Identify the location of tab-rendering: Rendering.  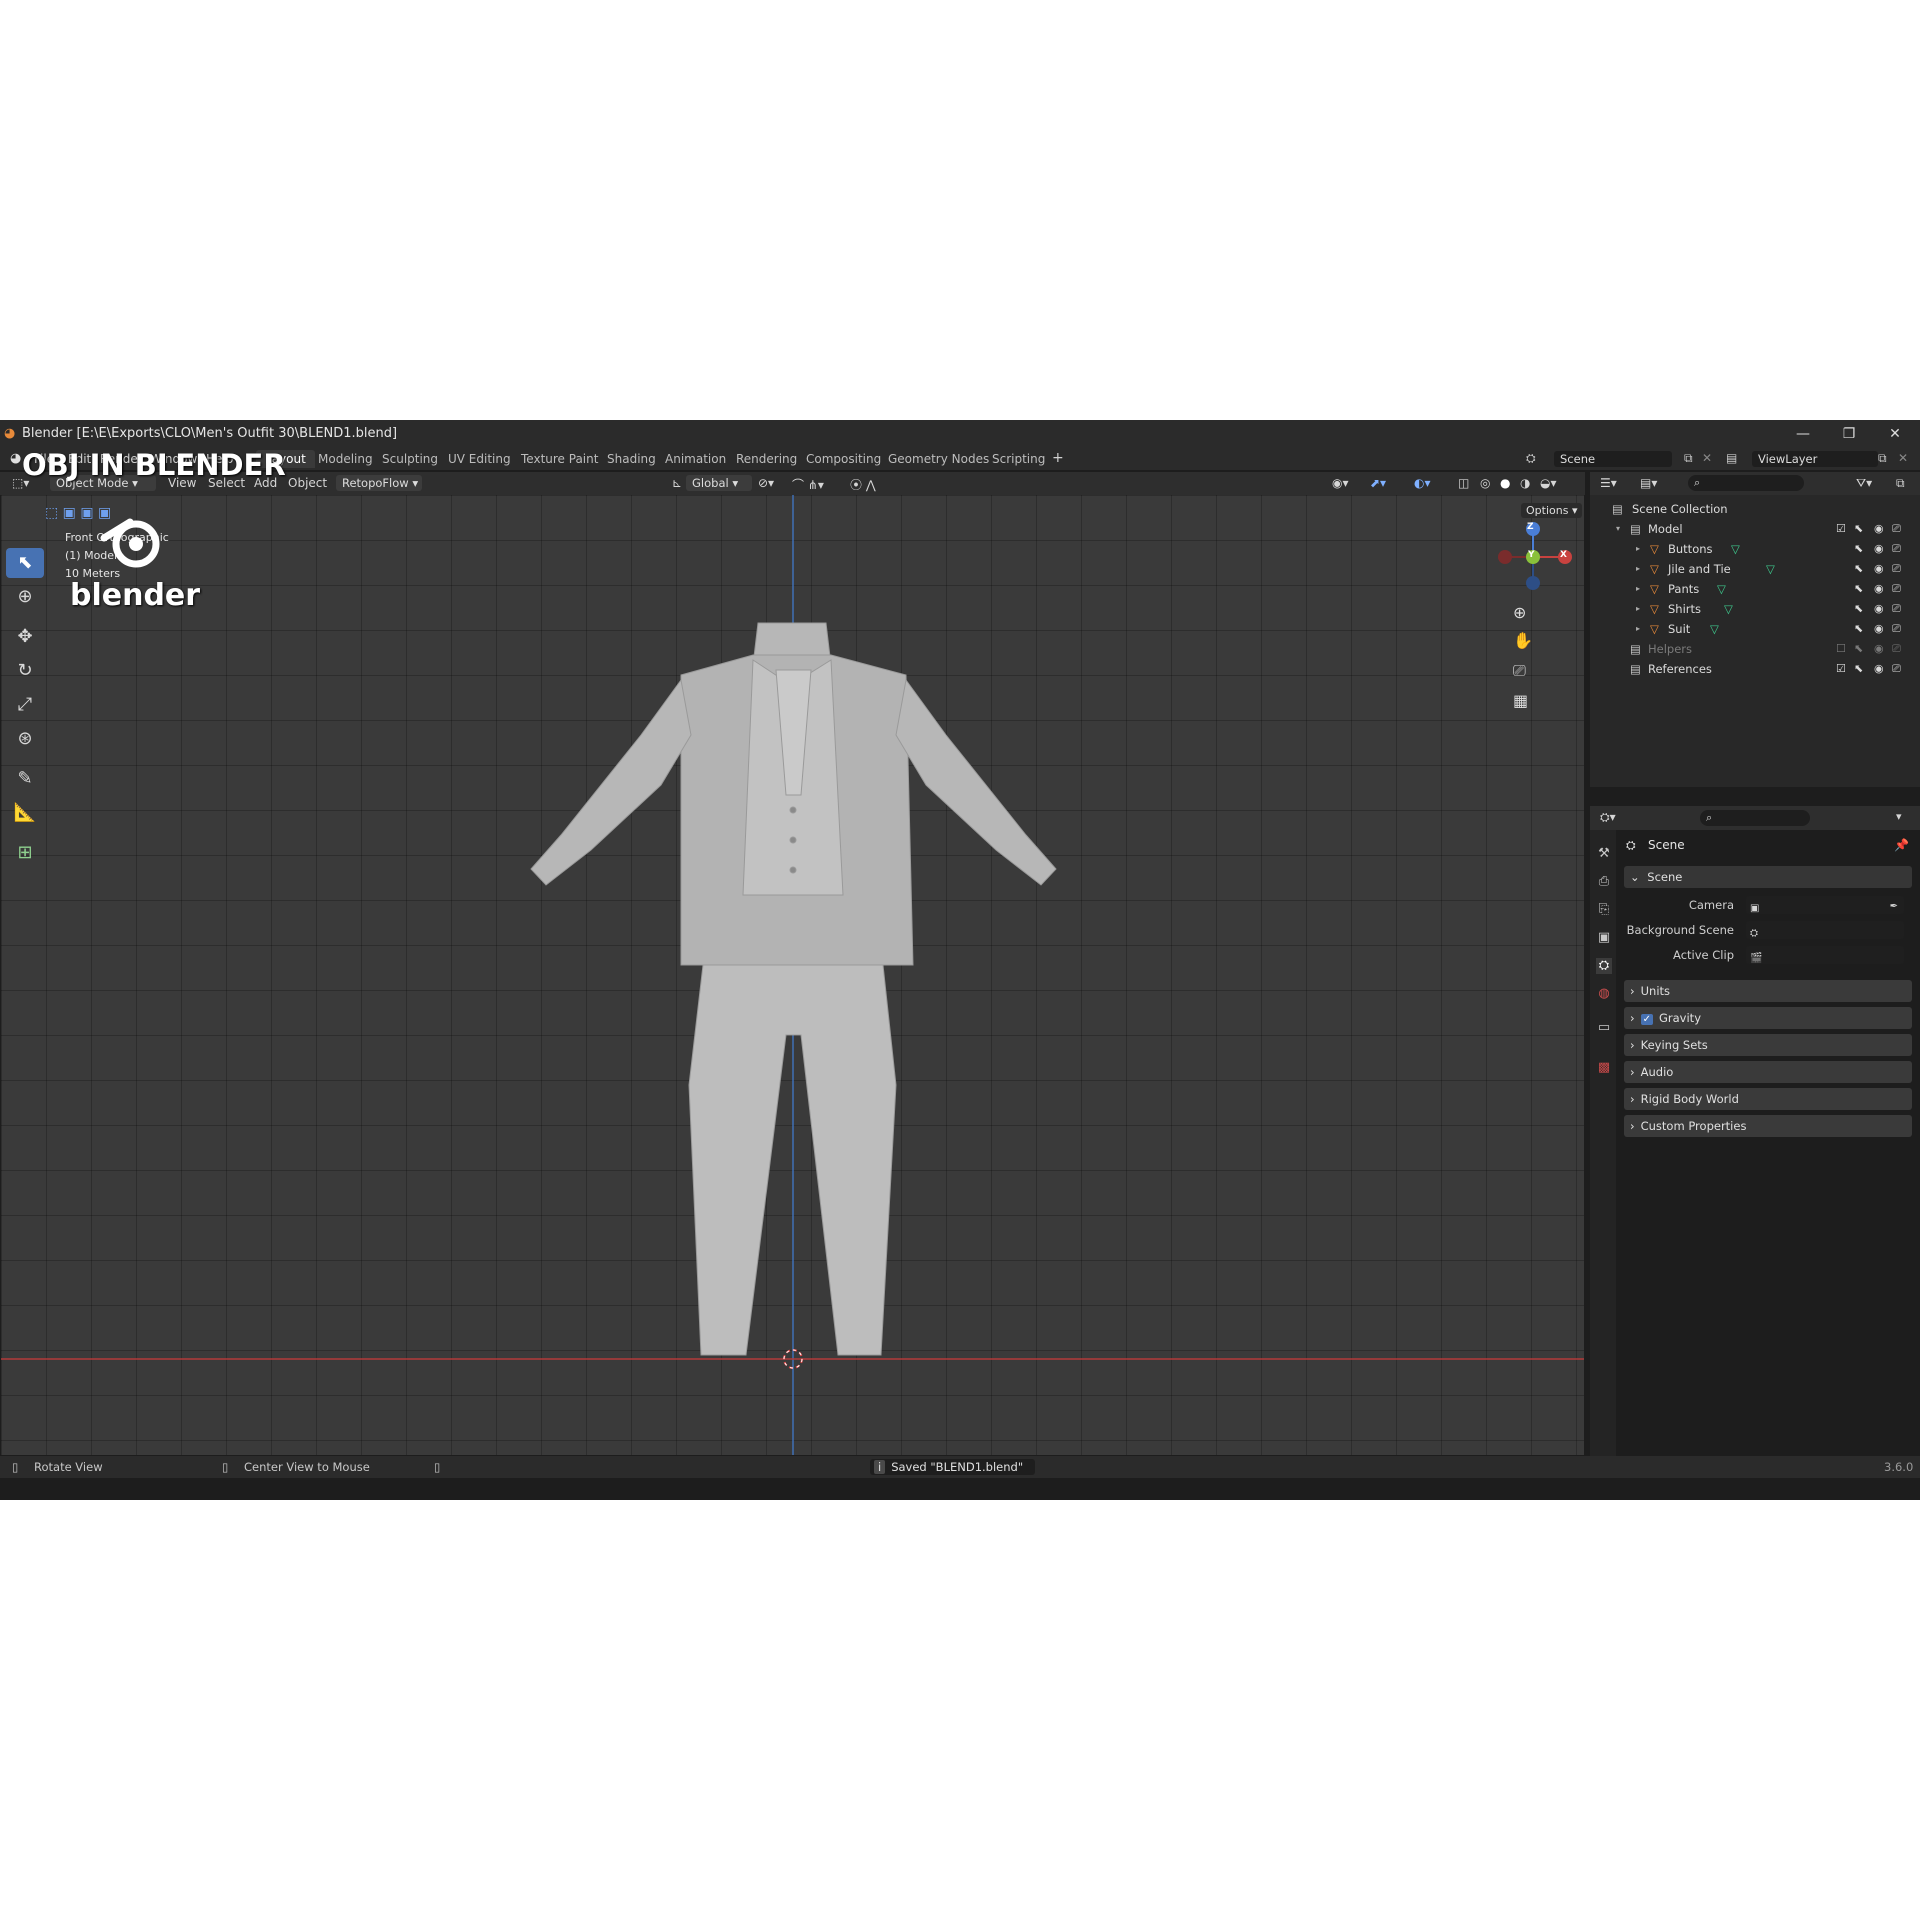
(766, 459).